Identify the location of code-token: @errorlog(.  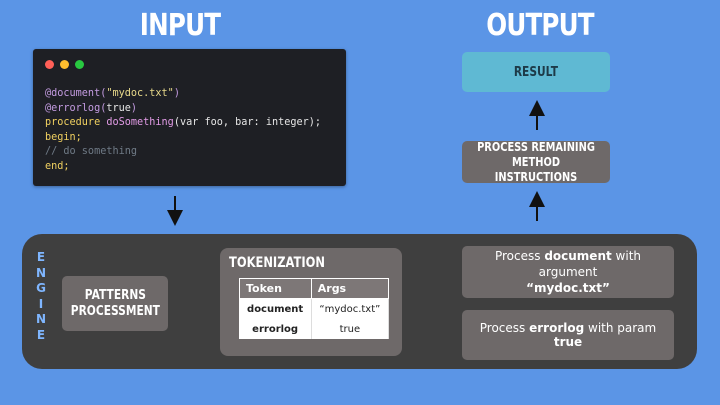
(76, 108).